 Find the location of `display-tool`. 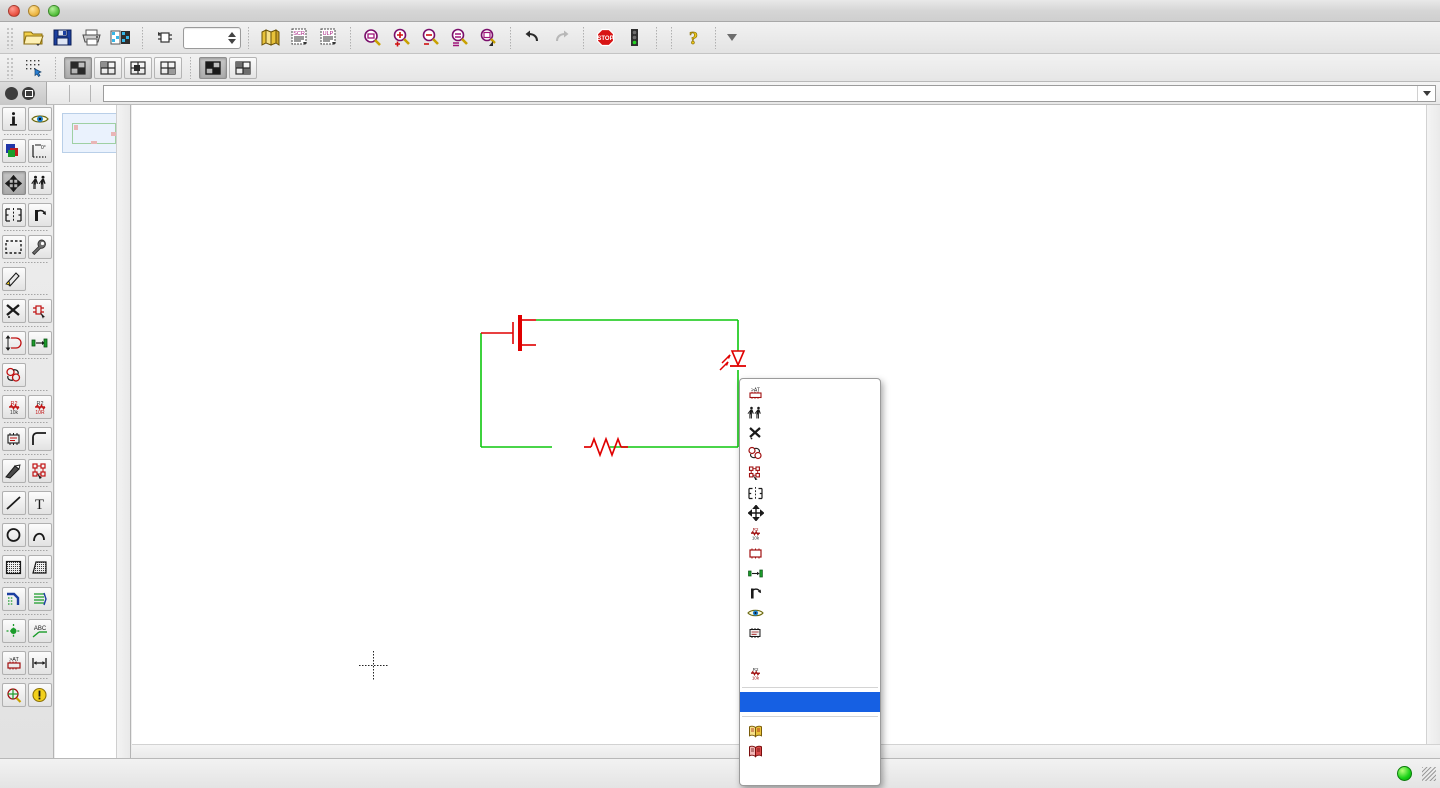

display-tool is located at coordinates (13, 151).